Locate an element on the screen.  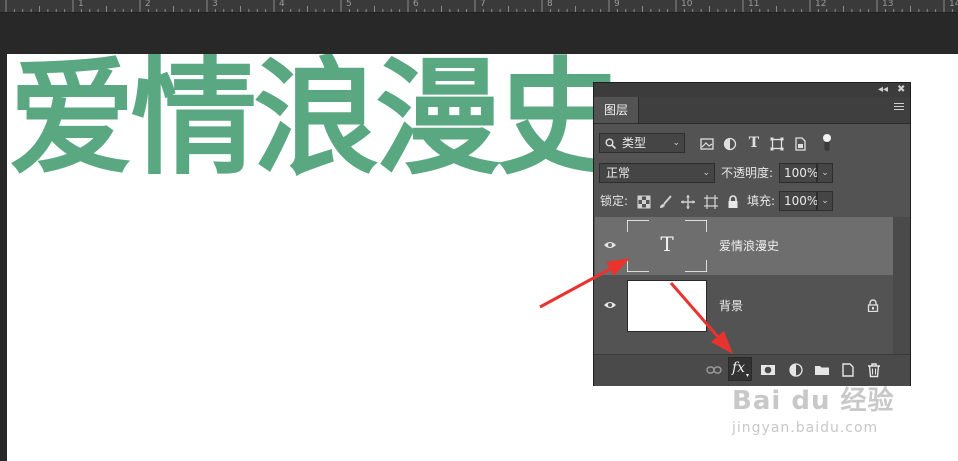
watermark-url: jingyan.baidu.com is located at coordinates (805, 428).